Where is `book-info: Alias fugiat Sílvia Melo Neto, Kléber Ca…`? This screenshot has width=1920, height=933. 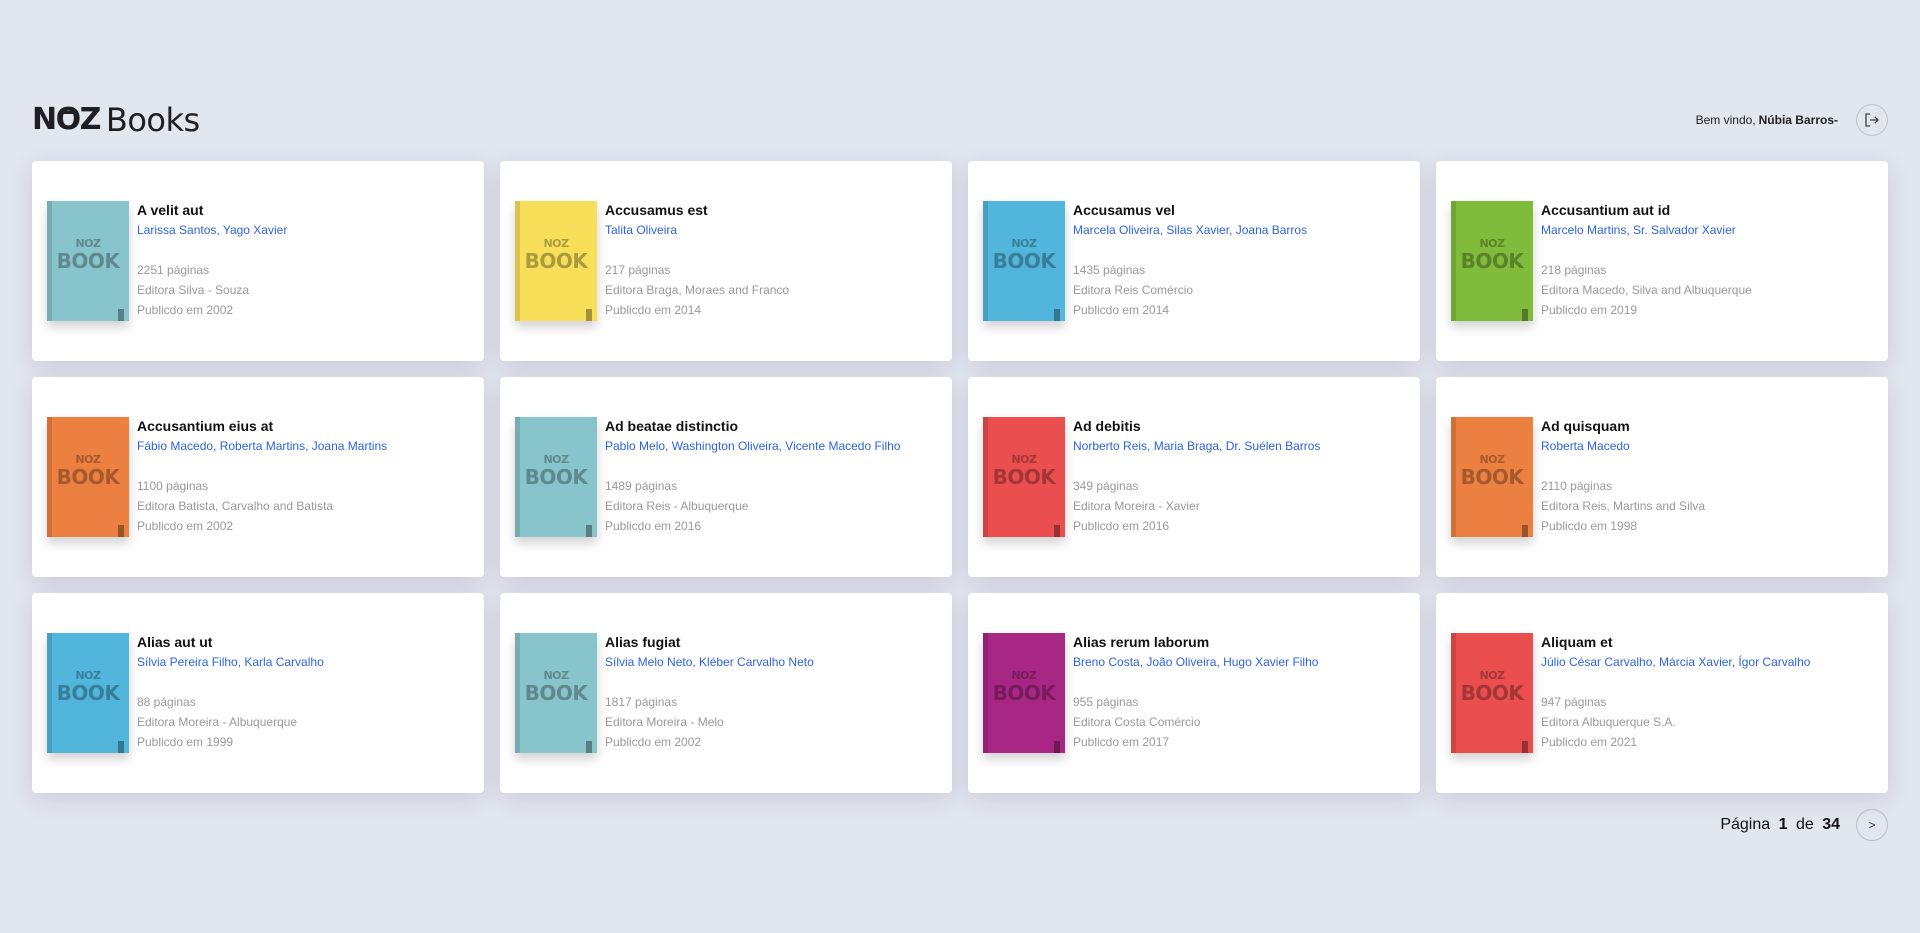 book-info: Alias fugiat Sílvia Melo Neto, Kléber Ca… is located at coordinates (772, 692).